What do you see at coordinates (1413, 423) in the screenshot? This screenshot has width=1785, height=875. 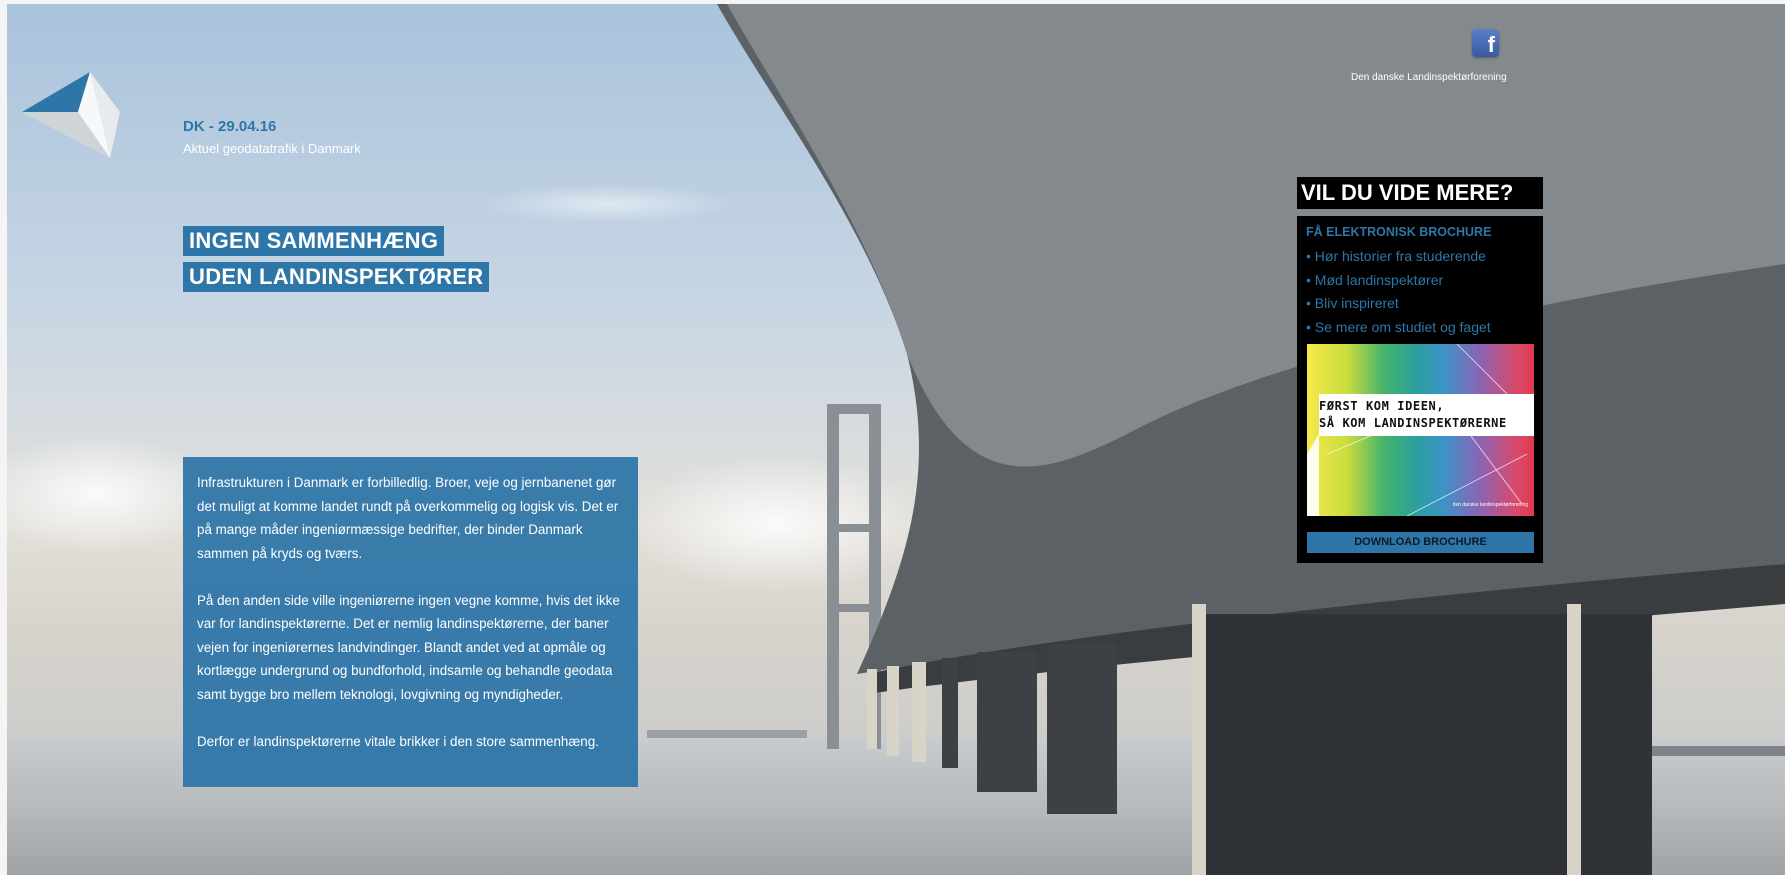 I see `brochure-caption-line-2: SÅ KOM LANDINSPEKTØRERNE` at bounding box center [1413, 423].